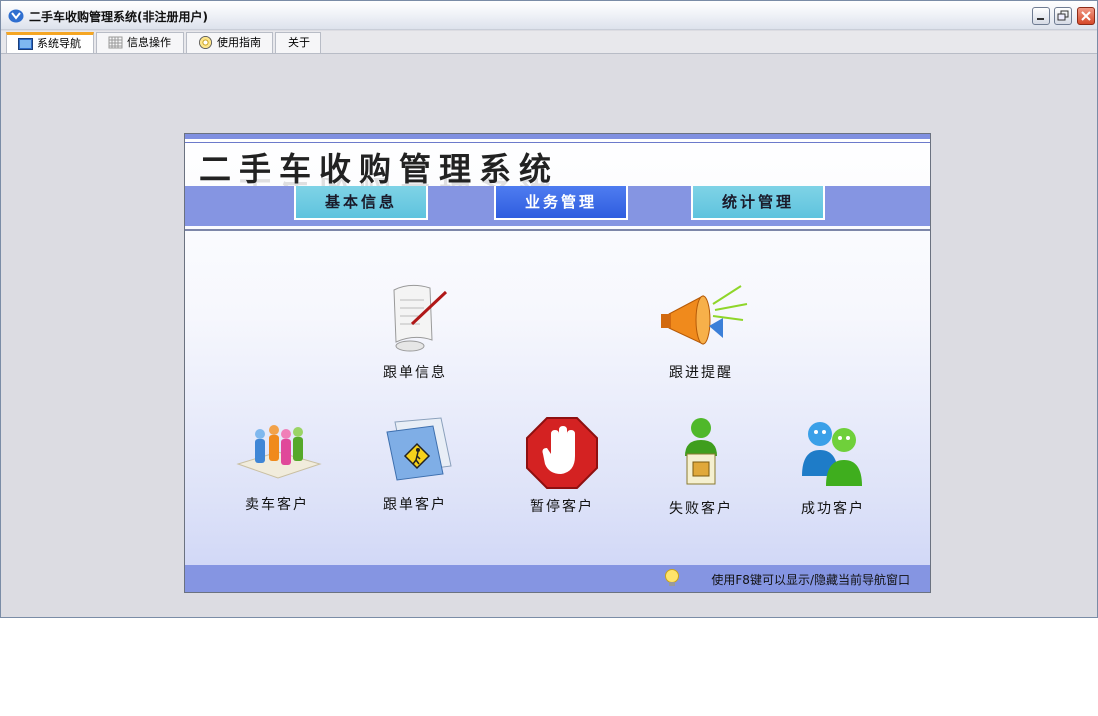  I want to click on successful-customers-item: 成功客户, so click(833, 467).